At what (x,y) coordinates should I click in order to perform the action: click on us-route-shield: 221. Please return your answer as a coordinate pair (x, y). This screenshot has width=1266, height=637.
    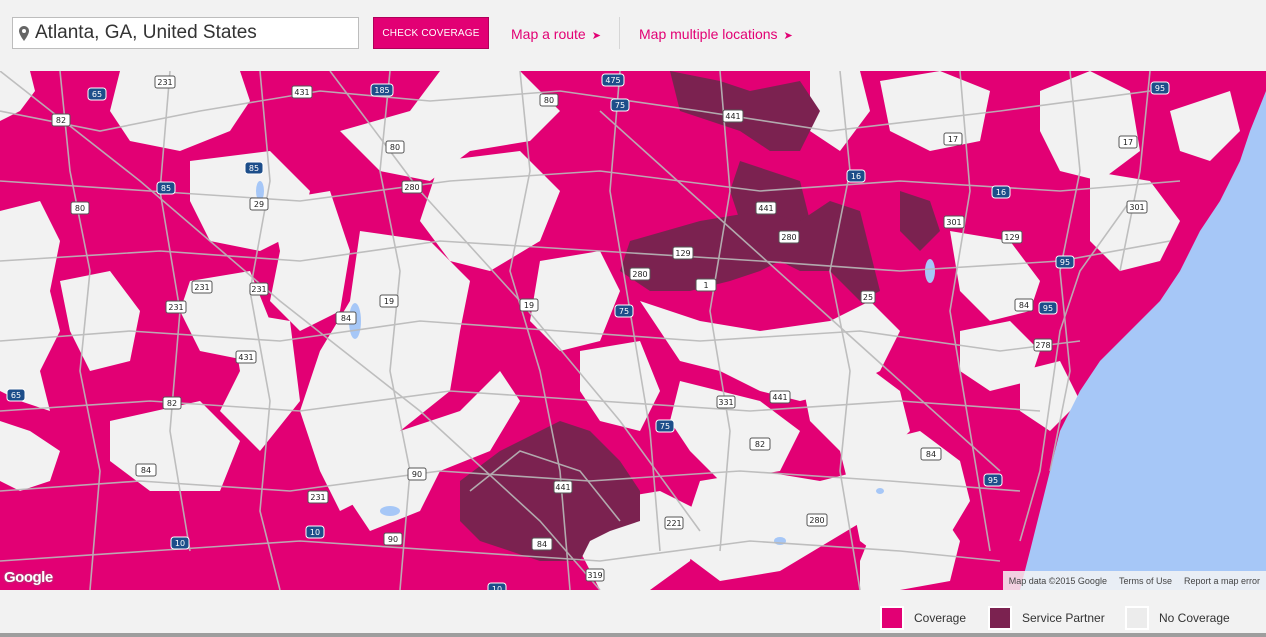
    Looking at the image, I should click on (674, 523).